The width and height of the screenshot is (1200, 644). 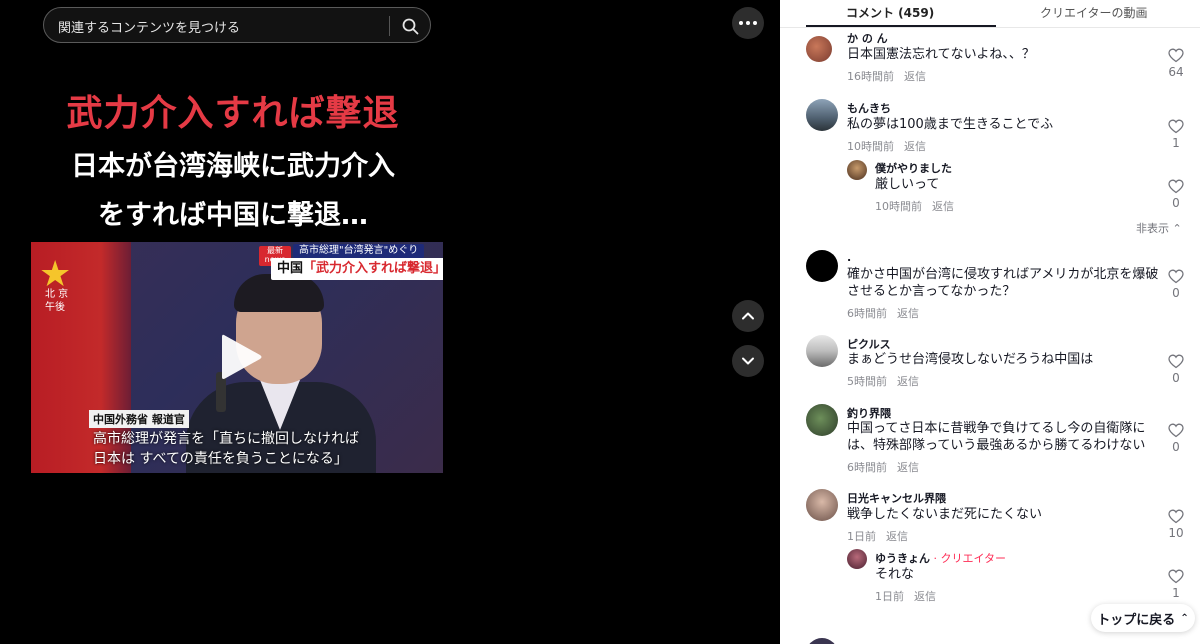 I want to click on comment-username: ., so click(x=849, y=257).